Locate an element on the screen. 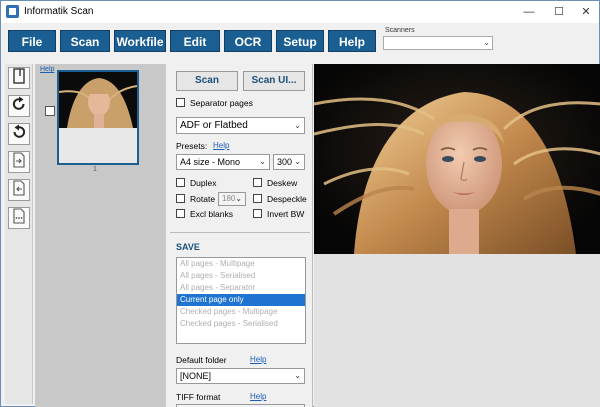  menu-edit: Edit is located at coordinates (195, 41).